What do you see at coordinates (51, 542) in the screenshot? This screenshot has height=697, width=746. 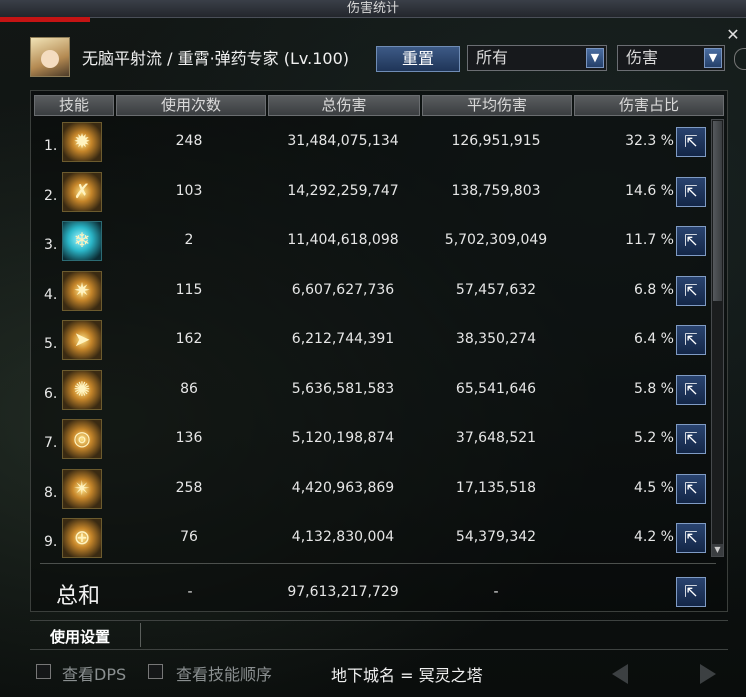 I see `rank-number: 9.` at bounding box center [51, 542].